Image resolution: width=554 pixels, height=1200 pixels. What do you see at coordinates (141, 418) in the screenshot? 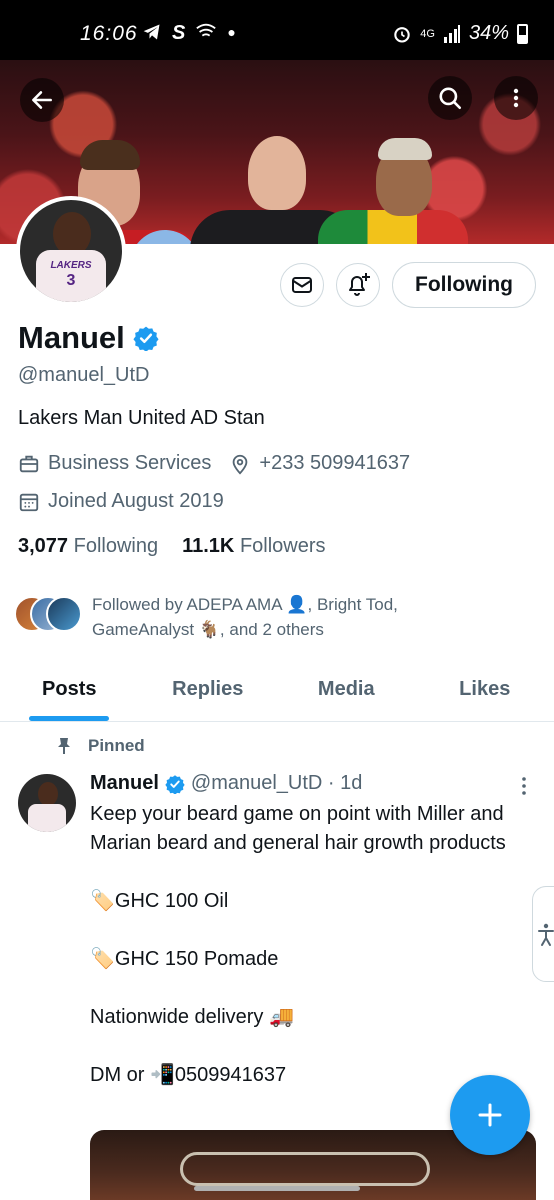
I see `profile-bio: Lakers Man United AD Stan` at bounding box center [141, 418].